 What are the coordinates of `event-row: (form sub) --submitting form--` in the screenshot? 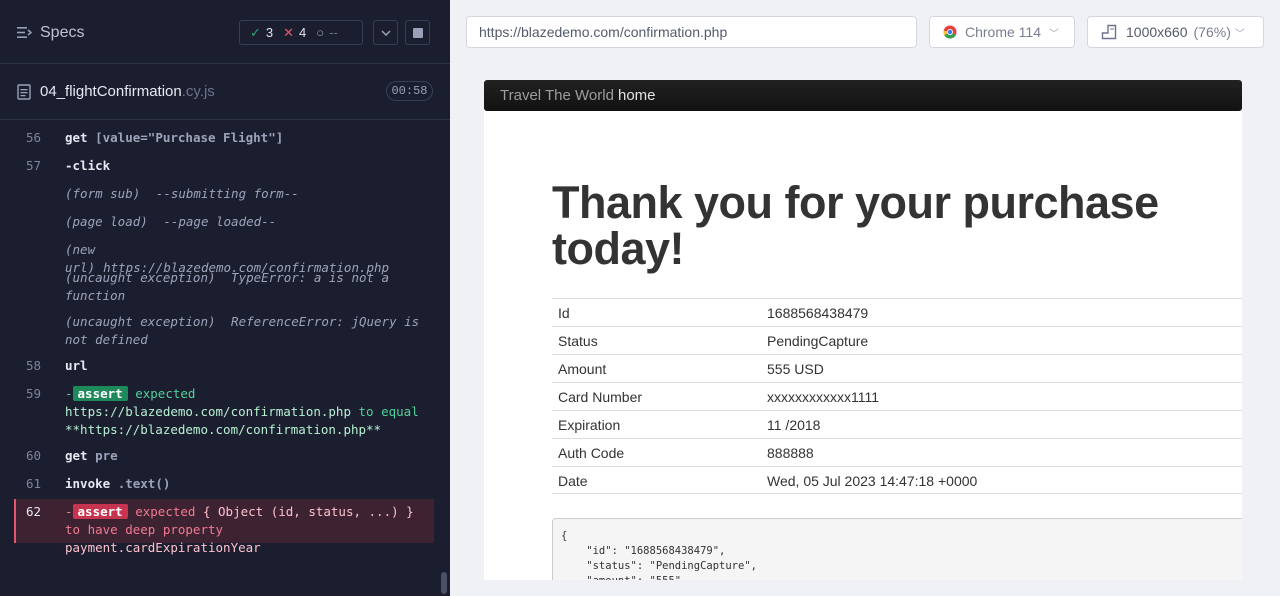 It's located at (245, 194).